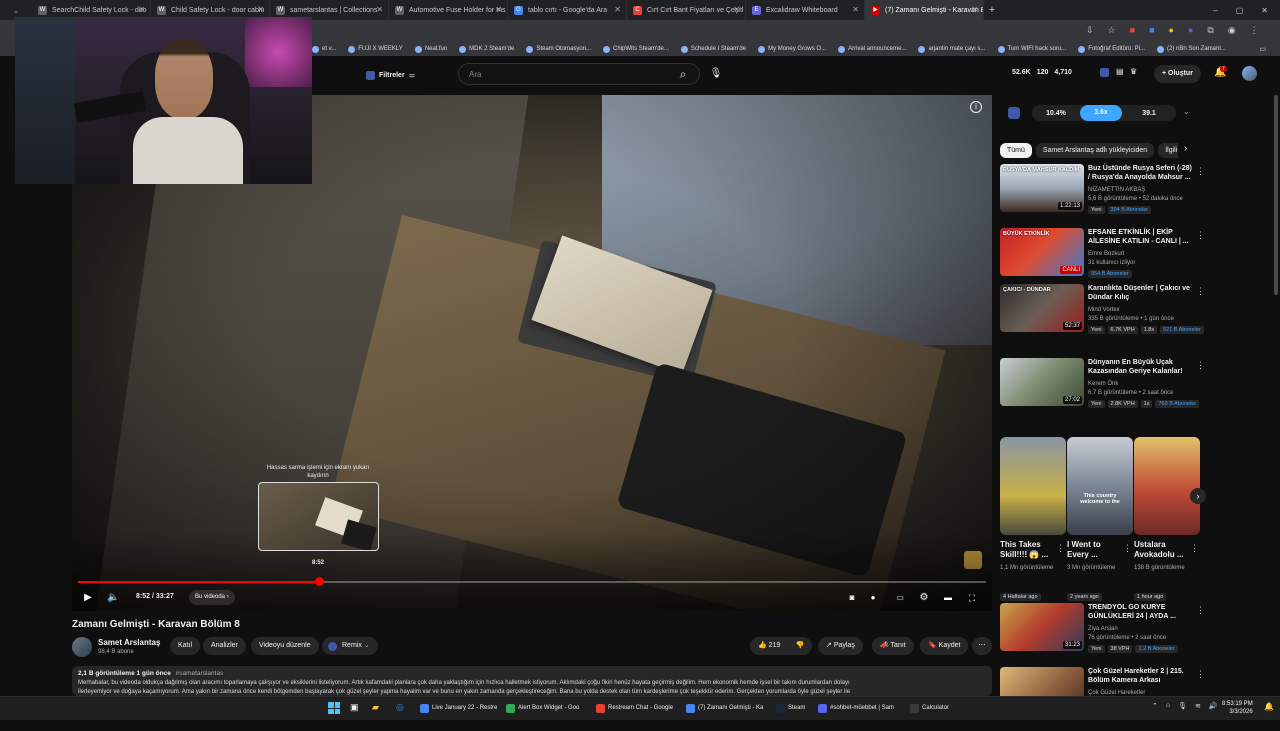 This screenshot has height=731, width=1280. Describe the element at coordinates (873, 598) in the screenshot. I see `autoplay-icon: ●` at that location.